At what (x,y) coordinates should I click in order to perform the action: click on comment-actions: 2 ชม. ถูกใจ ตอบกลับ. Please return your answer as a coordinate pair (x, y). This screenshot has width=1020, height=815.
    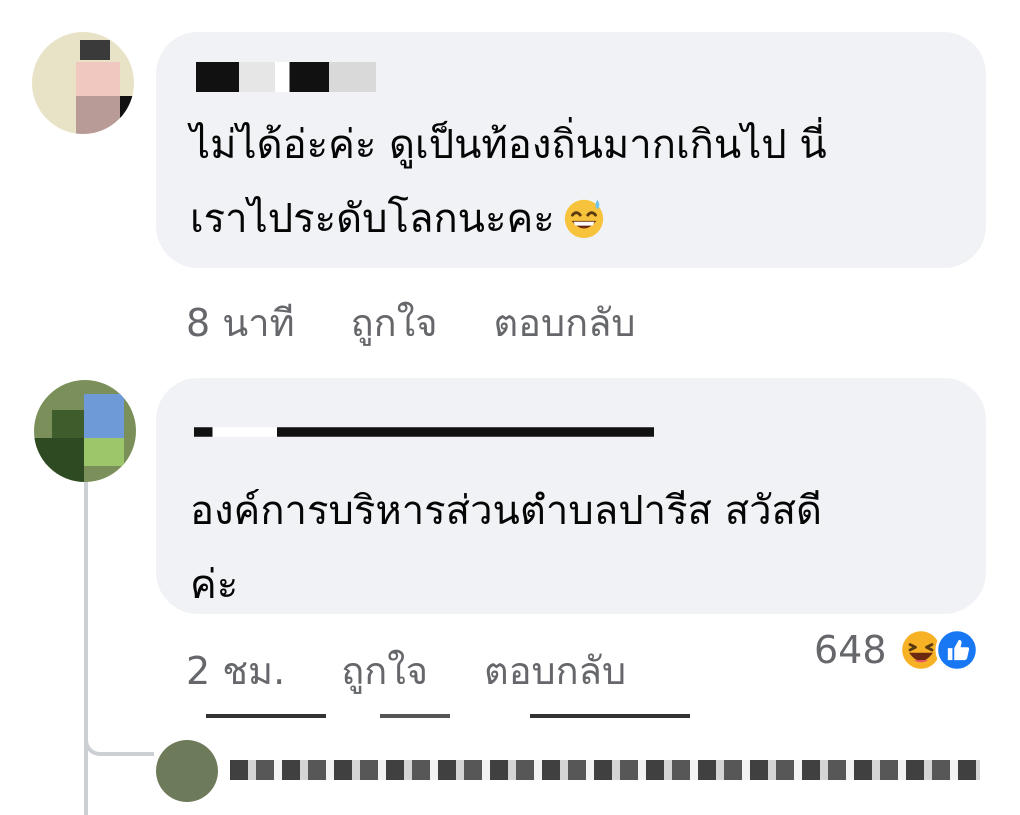
    Looking at the image, I should click on (406, 670).